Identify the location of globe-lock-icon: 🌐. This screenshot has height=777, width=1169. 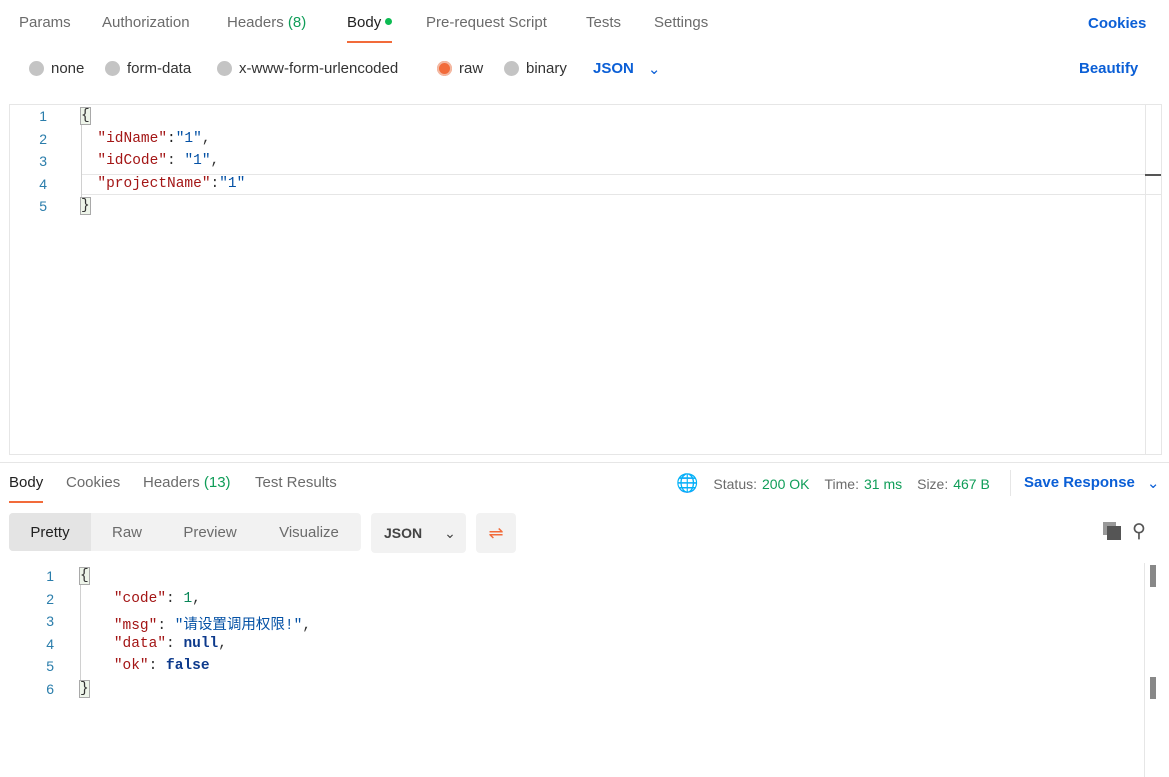
(687, 483).